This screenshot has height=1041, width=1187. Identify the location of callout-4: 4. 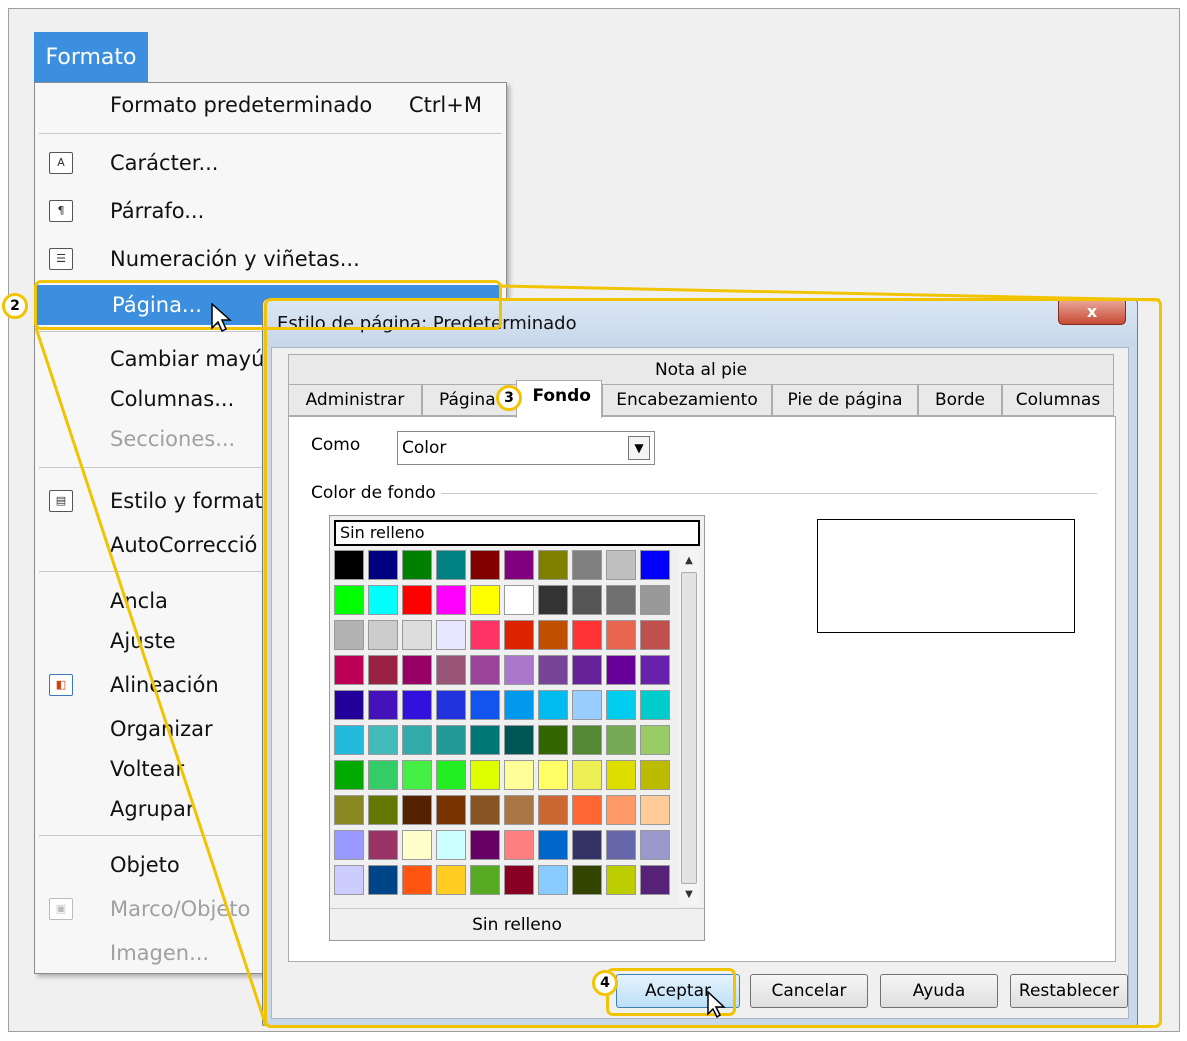
(605, 983).